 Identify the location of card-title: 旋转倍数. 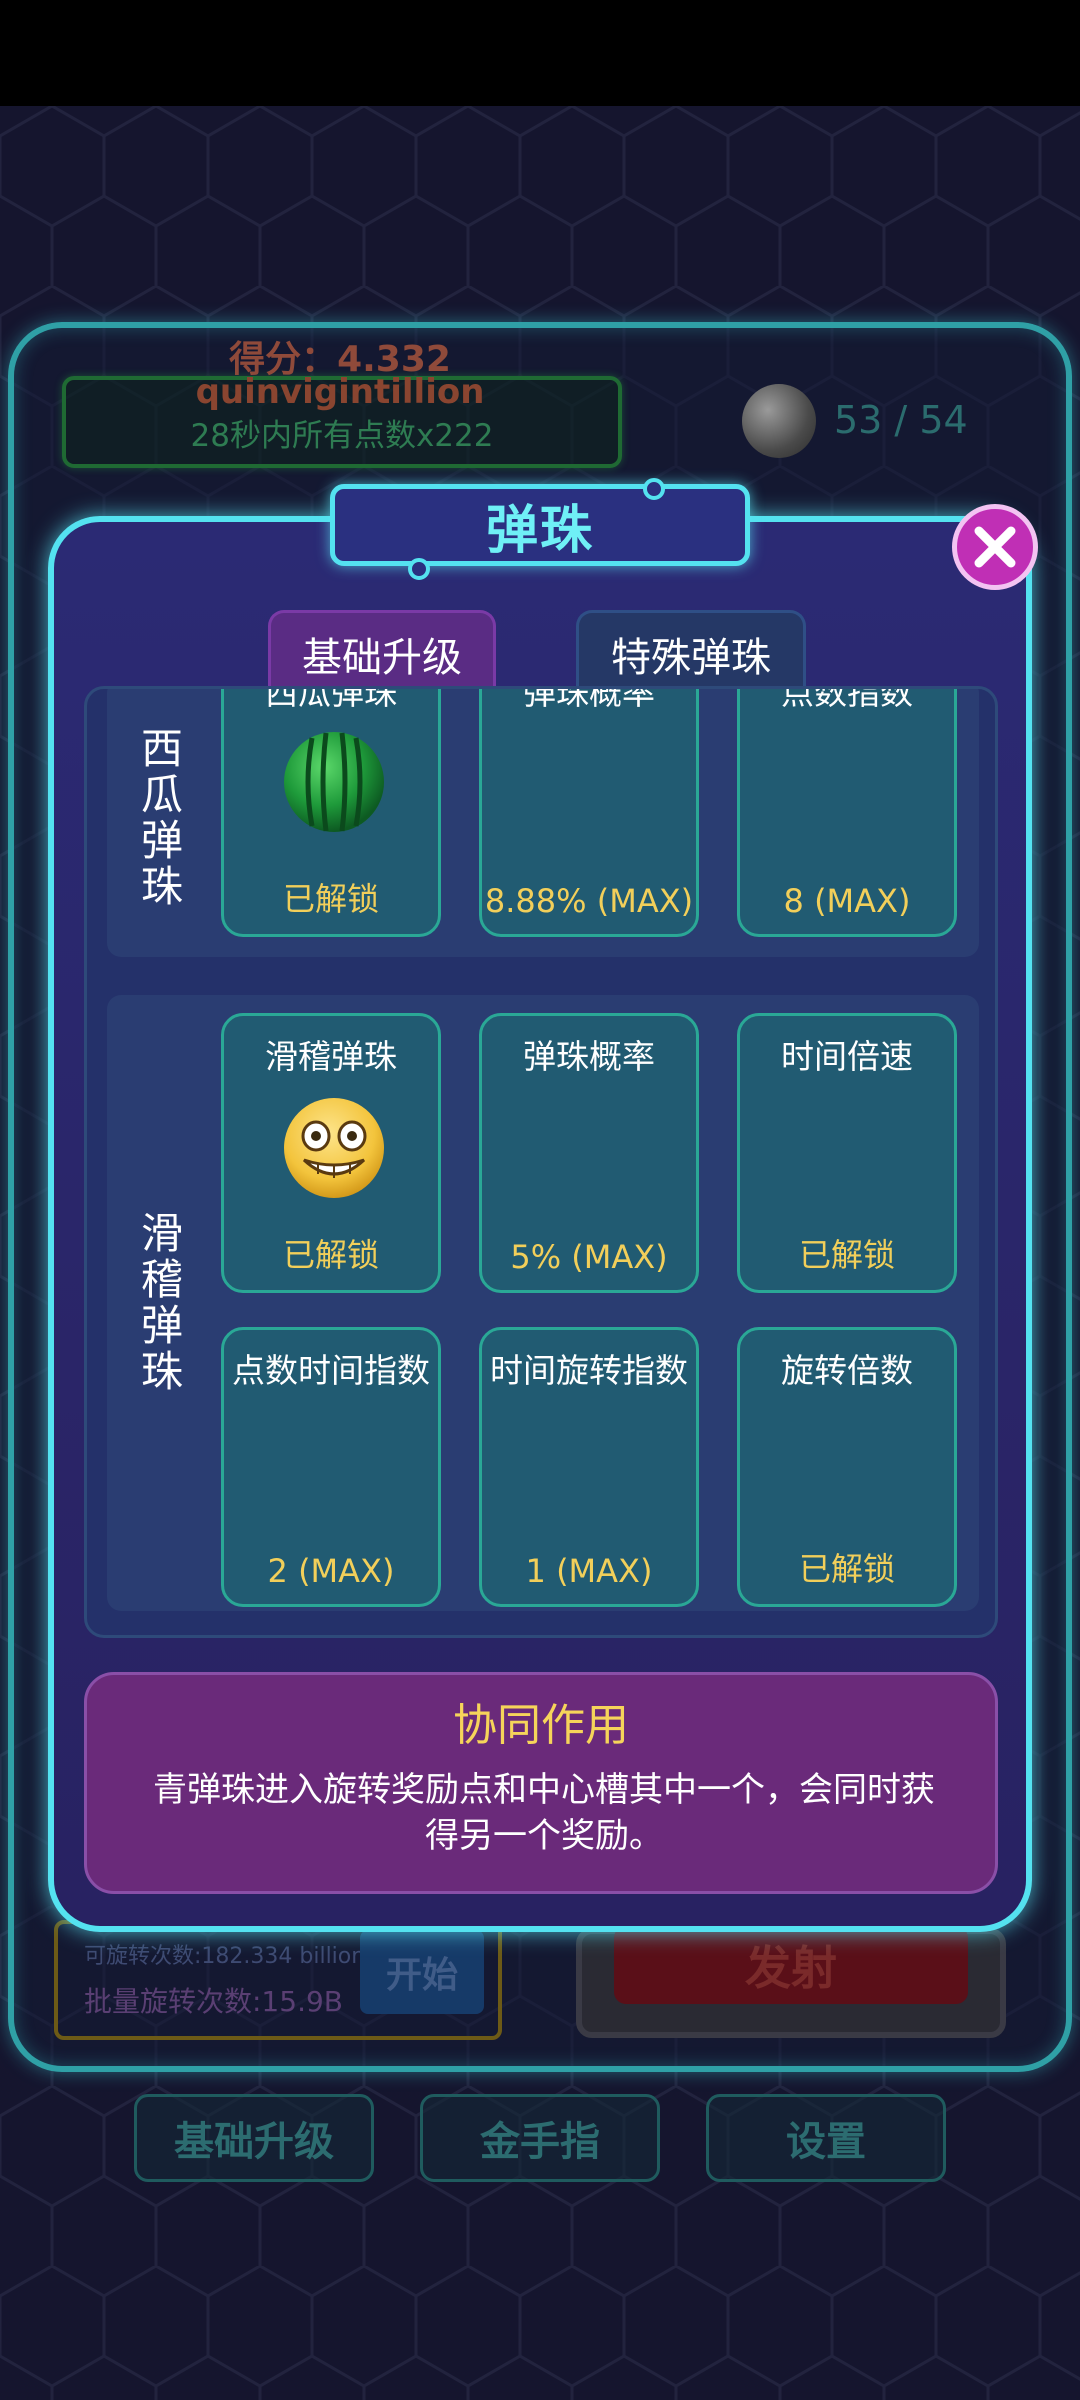
(847, 1370).